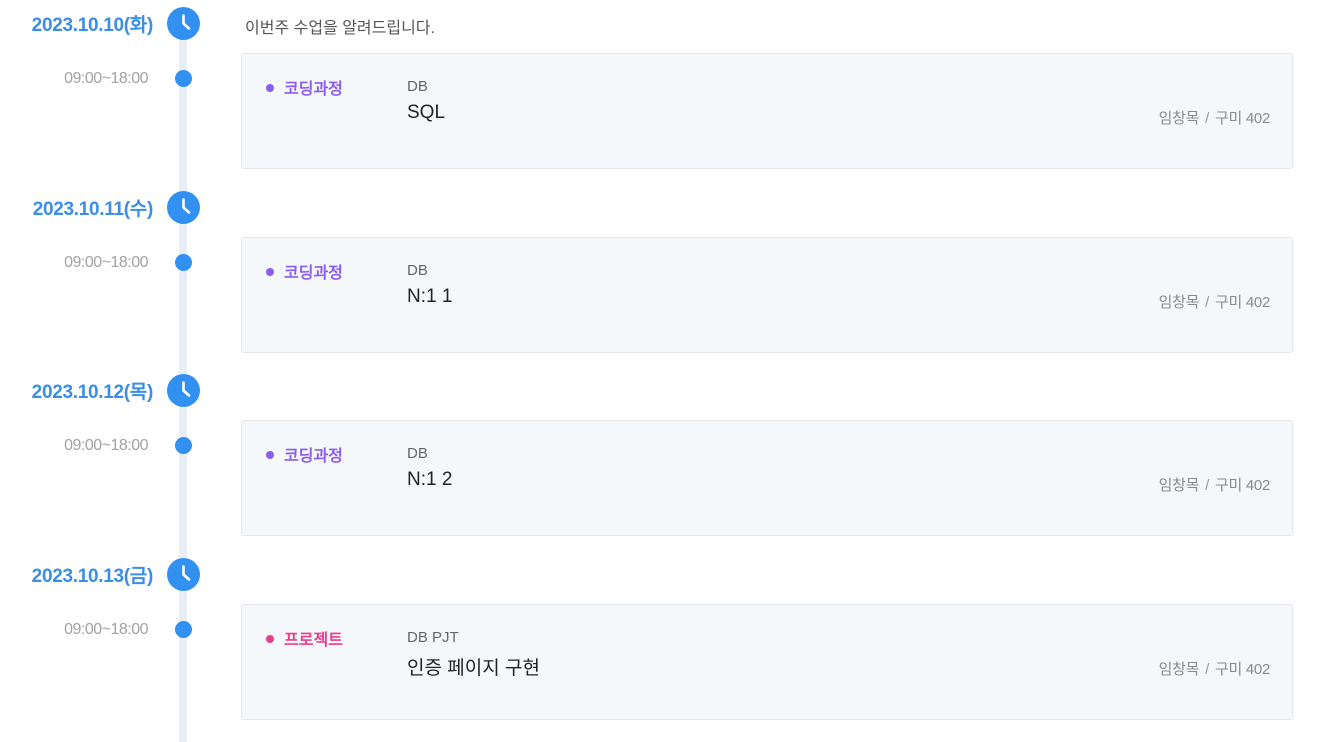 The width and height of the screenshot is (1324, 742). I want to click on day-date: 2023.10.11(수), so click(93, 209).